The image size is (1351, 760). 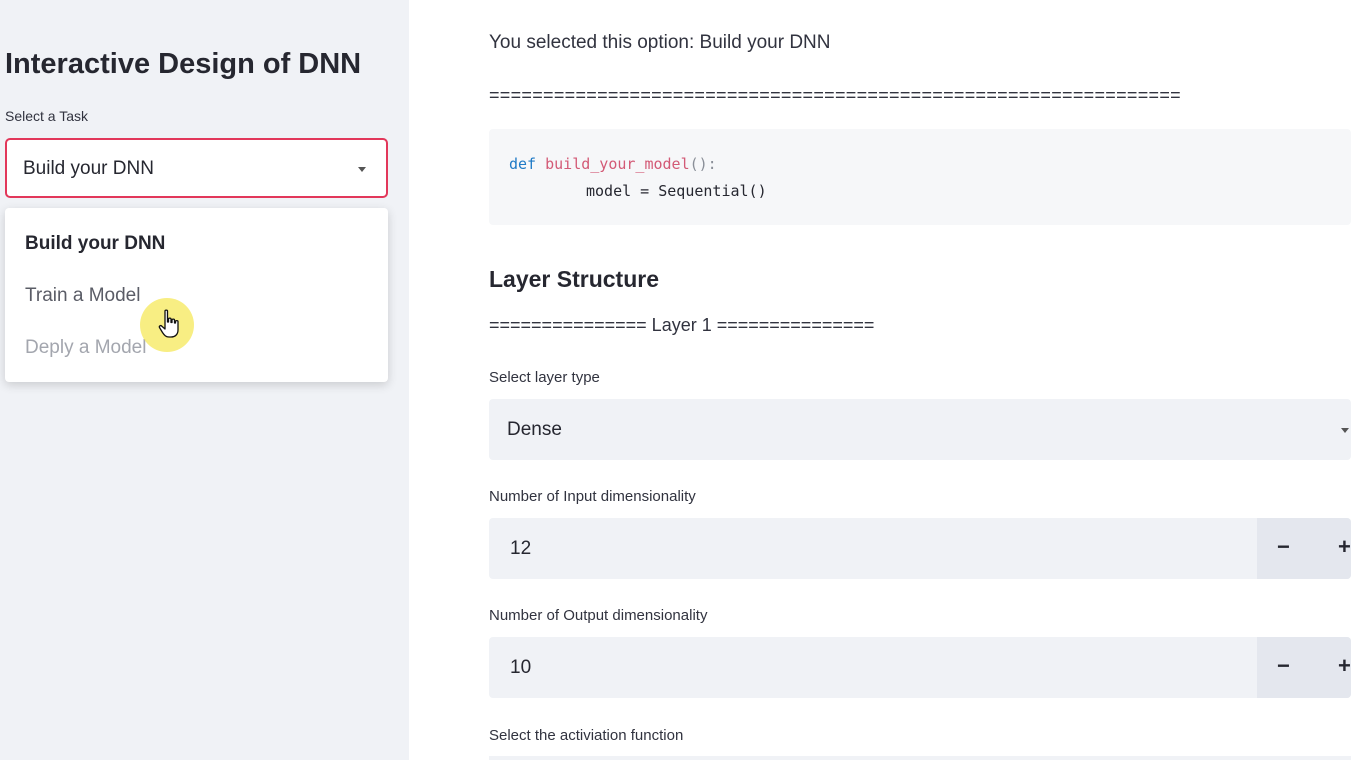 I want to click on activation-select, so click(x=920, y=758).